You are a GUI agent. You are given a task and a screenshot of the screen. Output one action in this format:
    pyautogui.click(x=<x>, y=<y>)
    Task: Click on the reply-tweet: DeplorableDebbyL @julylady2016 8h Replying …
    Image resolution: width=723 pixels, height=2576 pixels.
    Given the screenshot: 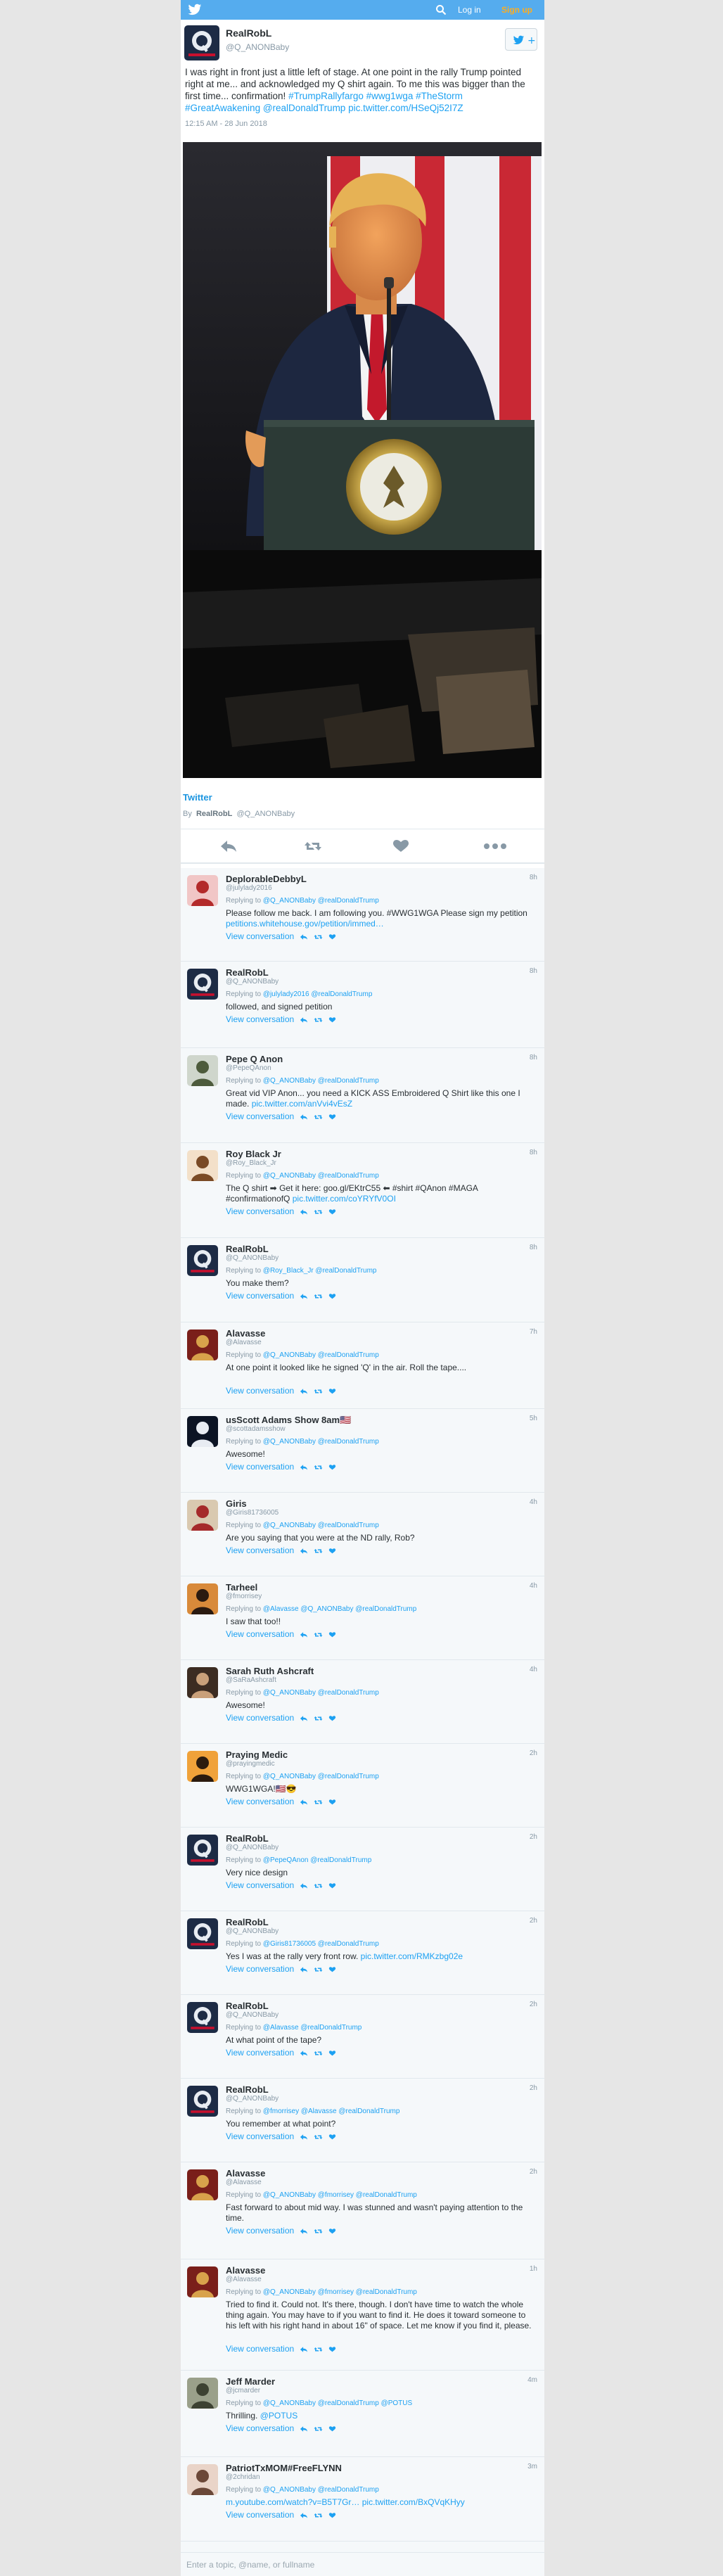 What is the action you would take?
    pyautogui.click(x=363, y=915)
    